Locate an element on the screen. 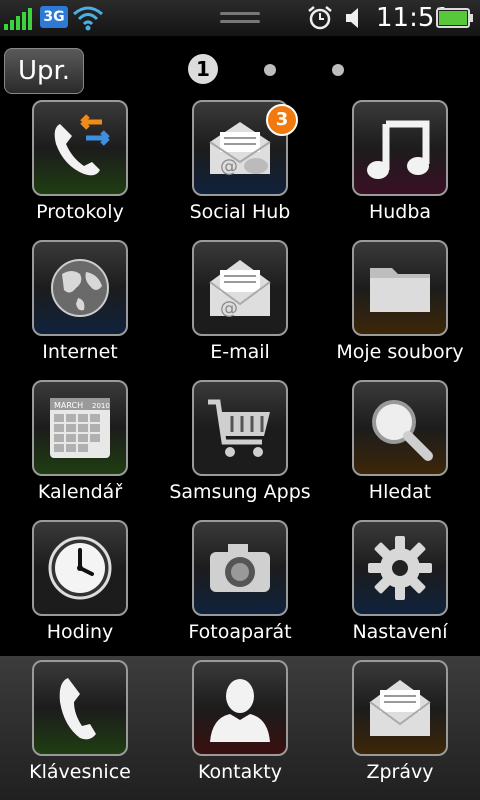 The width and height of the screenshot is (480, 800). contact-icon is located at coordinates (240, 710).